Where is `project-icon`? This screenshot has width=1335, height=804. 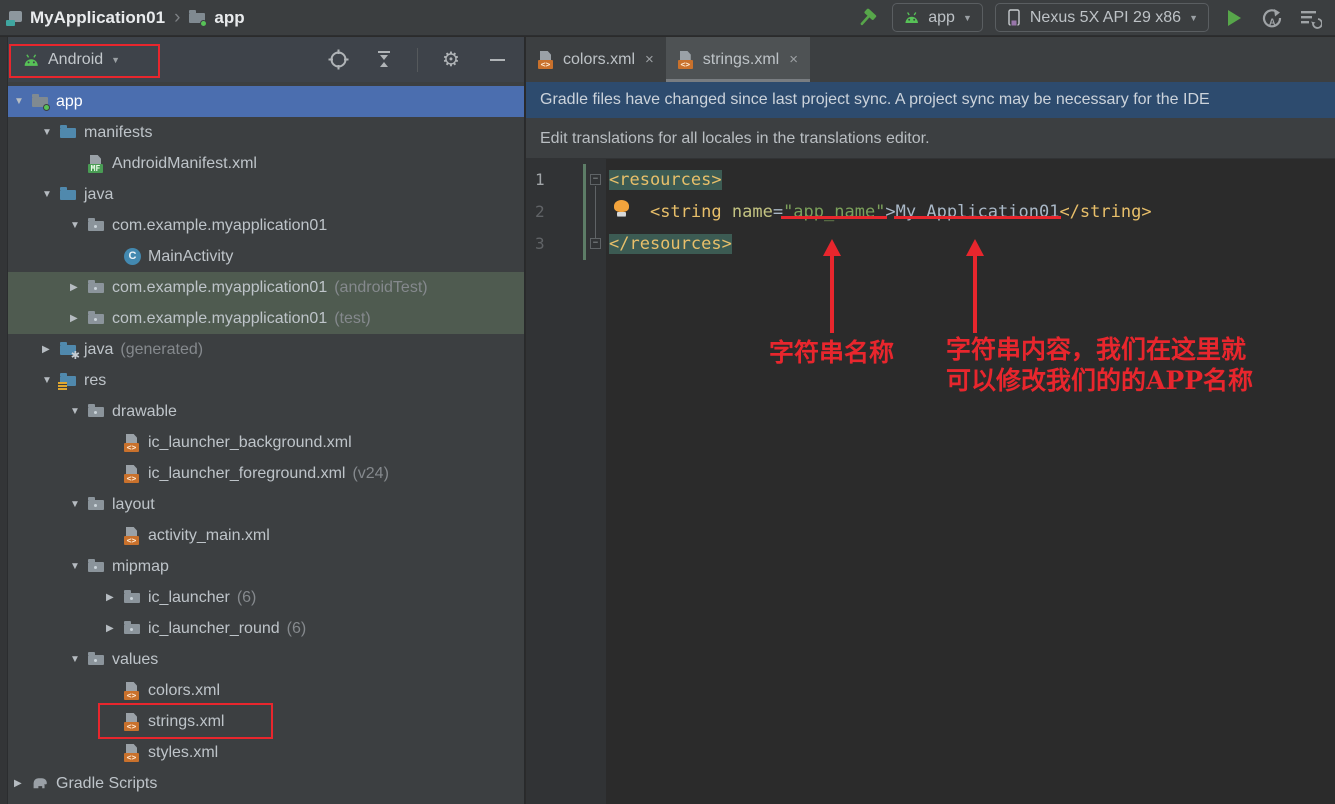
project-icon is located at coordinates (14, 18).